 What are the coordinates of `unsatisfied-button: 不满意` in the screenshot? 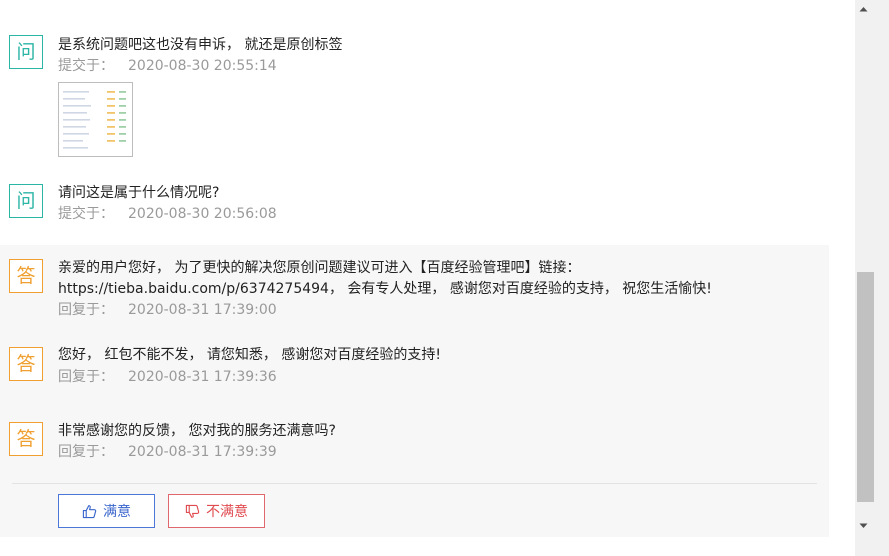 It's located at (216, 511).